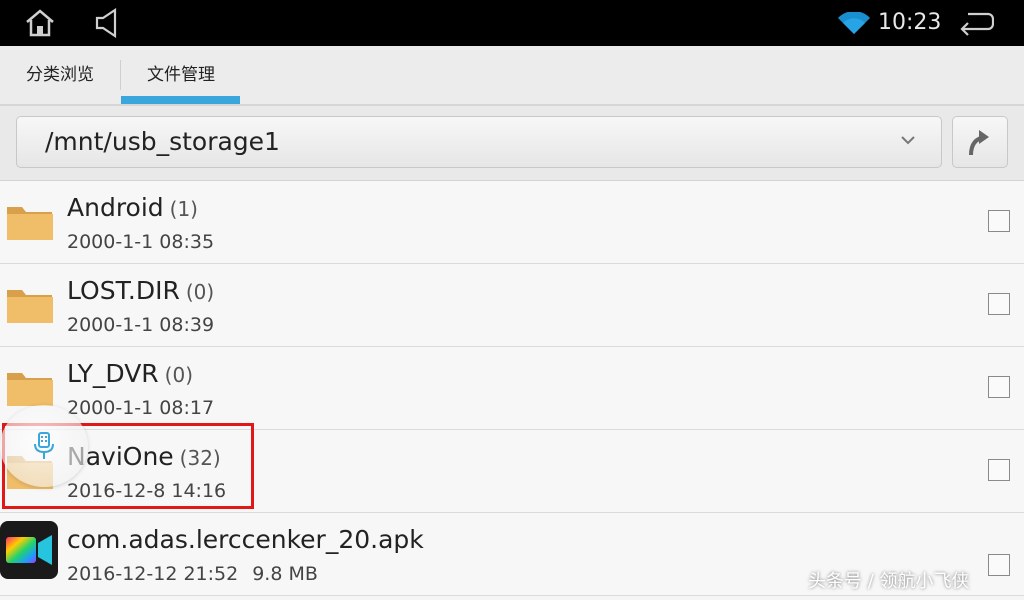  What do you see at coordinates (910, 22) in the screenshot?
I see `clock: 10:23` at bounding box center [910, 22].